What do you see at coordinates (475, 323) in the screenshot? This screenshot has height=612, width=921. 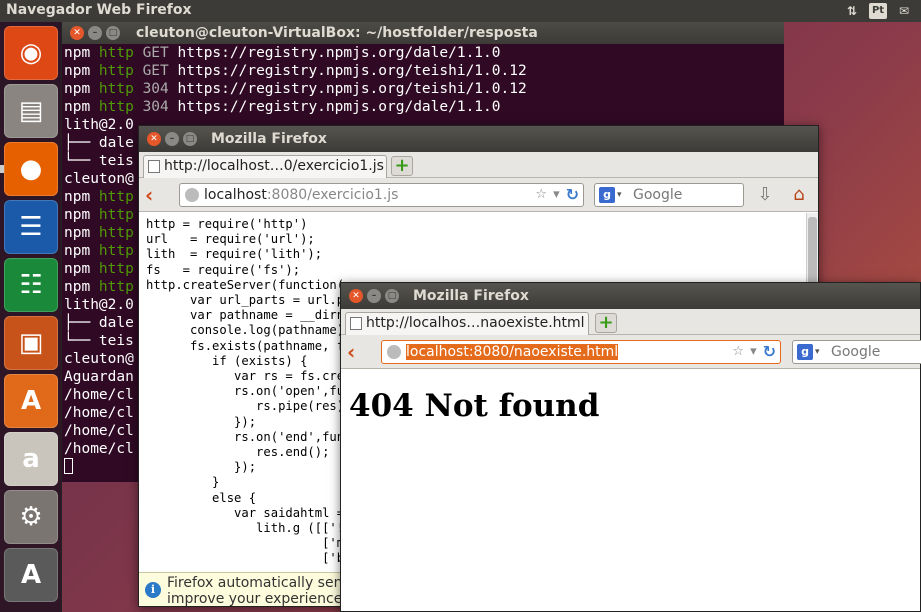 I see `tab-label: http://localhos…naoexiste.html` at bounding box center [475, 323].